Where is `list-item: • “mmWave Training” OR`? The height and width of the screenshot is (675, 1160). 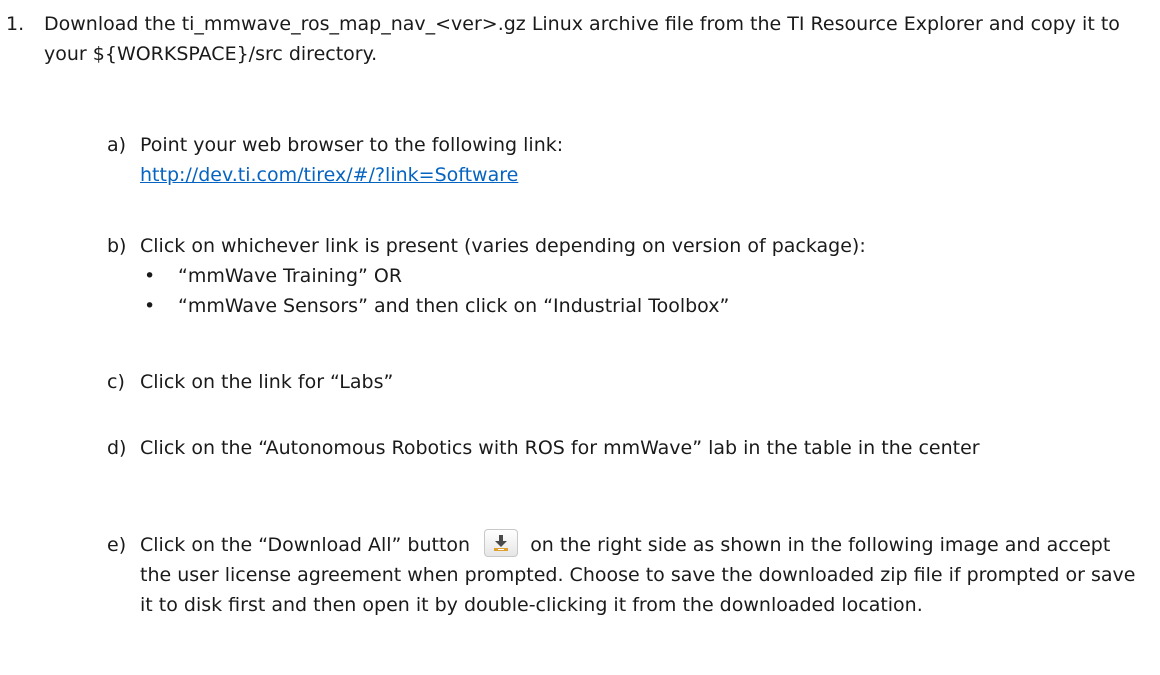 list-item: • “mmWave Training” OR is located at coordinates (640, 276).